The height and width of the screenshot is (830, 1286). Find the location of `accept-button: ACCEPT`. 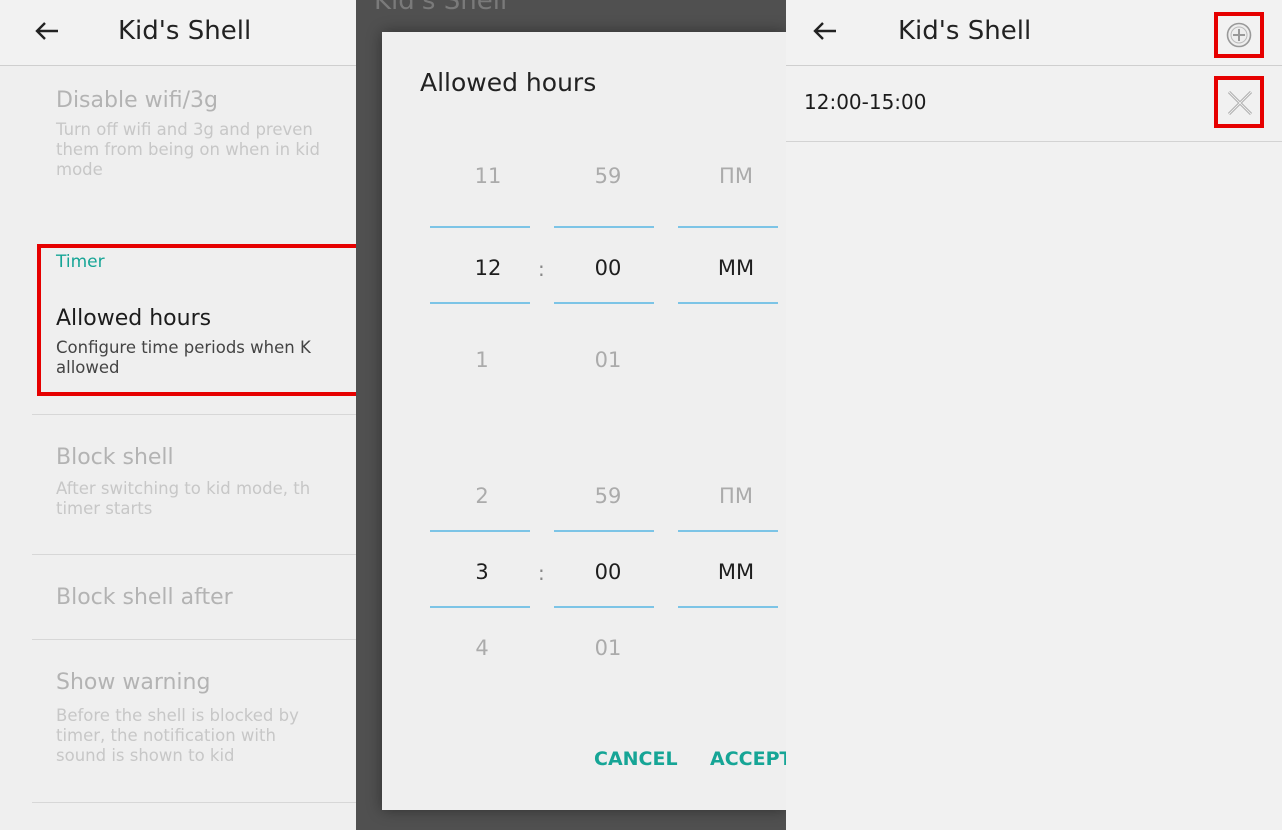

accept-button: ACCEPT is located at coordinates (748, 759).